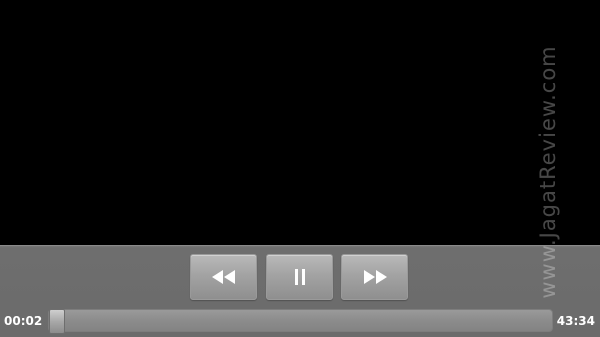 The width and height of the screenshot is (600, 337). I want to click on seek-bar, so click(300, 321).